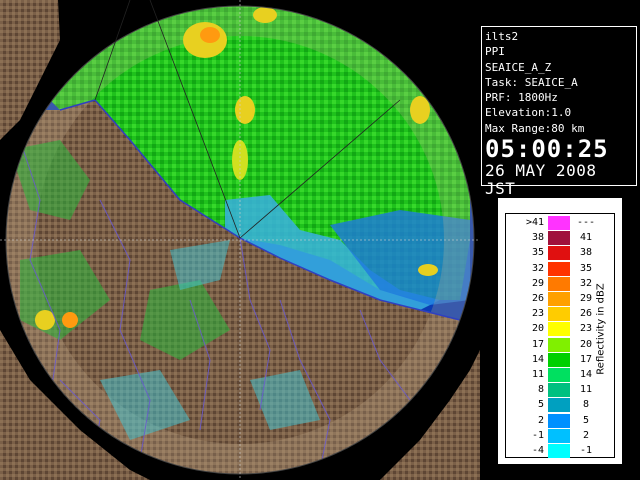 Image resolution: width=640 pixels, height=480 pixels. I want to click on scan-date: 26 MAY 2008 JST, so click(541, 180).